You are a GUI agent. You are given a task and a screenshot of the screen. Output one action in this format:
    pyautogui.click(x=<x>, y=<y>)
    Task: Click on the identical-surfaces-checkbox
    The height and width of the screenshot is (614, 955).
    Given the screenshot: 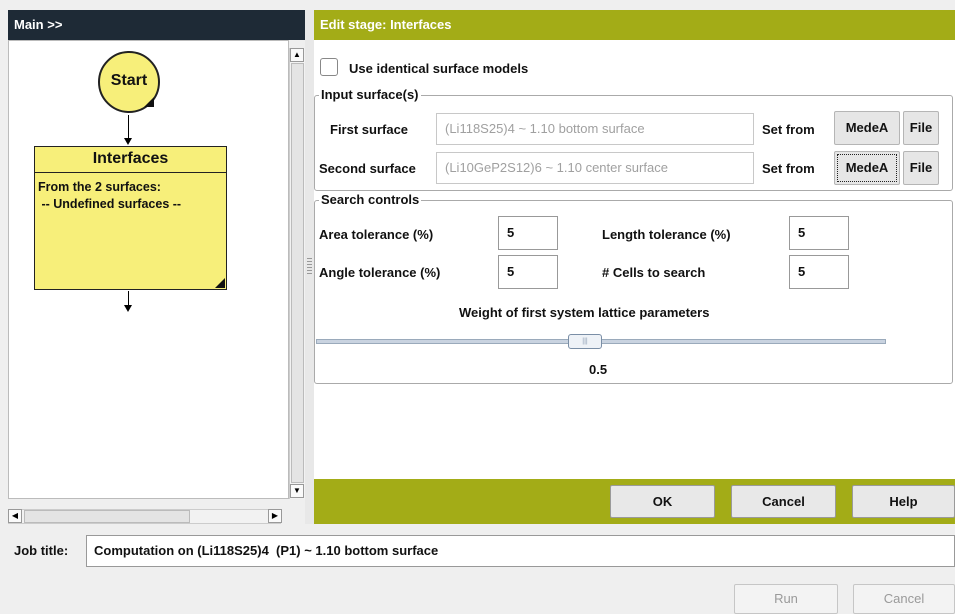 What is the action you would take?
    pyautogui.click(x=329, y=67)
    